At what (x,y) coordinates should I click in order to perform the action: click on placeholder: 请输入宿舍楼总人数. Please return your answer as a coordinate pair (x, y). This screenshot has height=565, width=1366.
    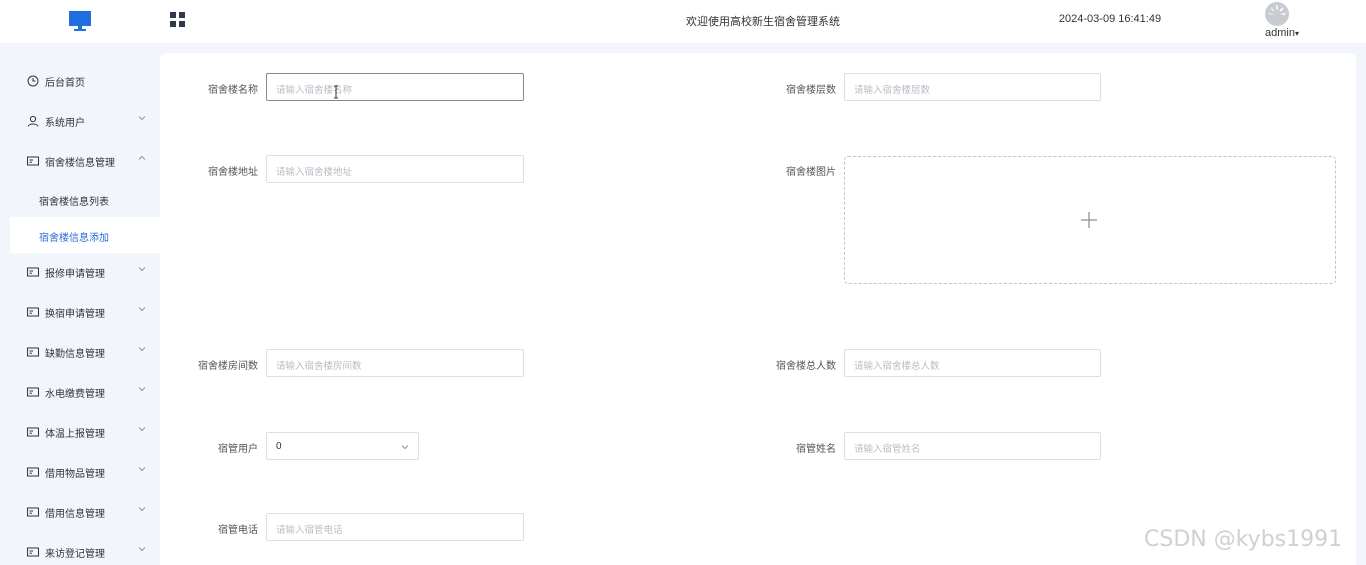
    Looking at the image, I should click on (897, 366).